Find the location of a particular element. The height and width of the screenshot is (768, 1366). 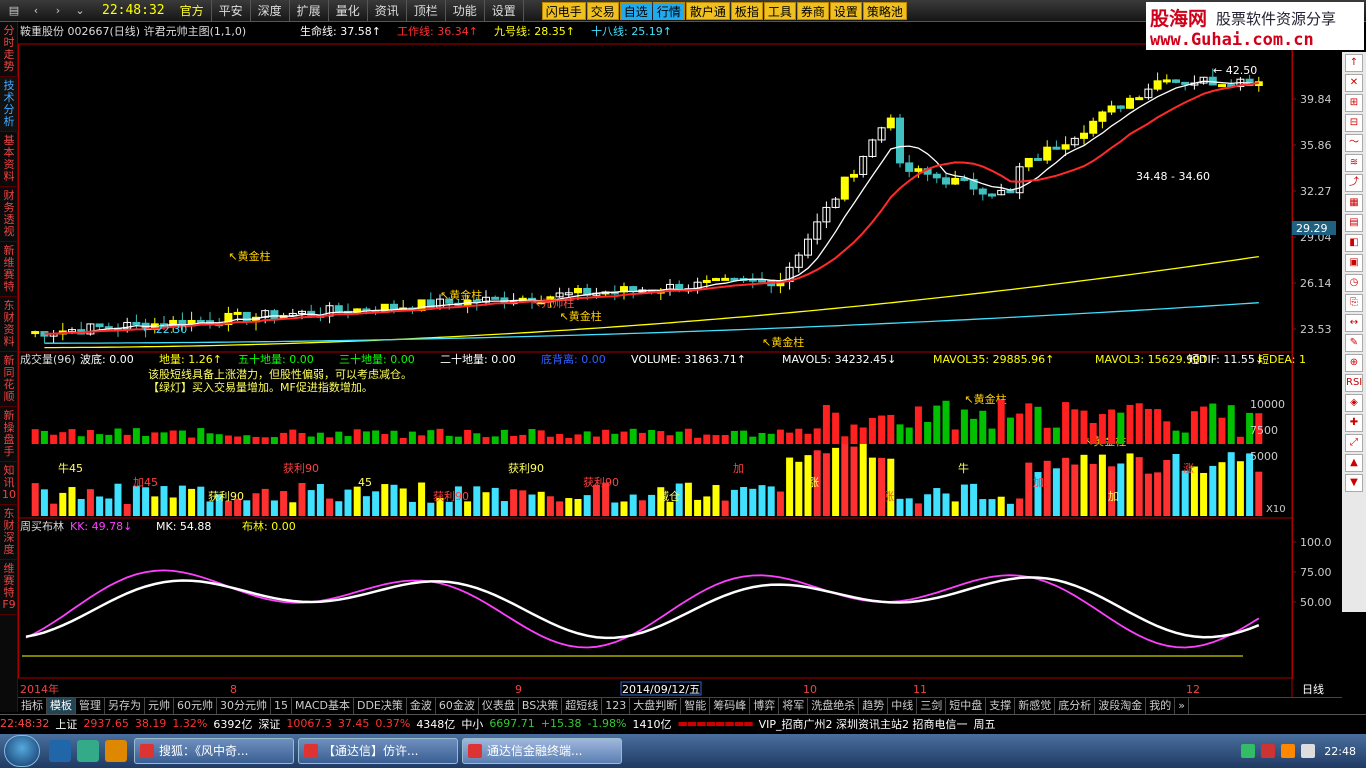

indicator-tab-4: 元帅 is located at coordinates (159, 706).